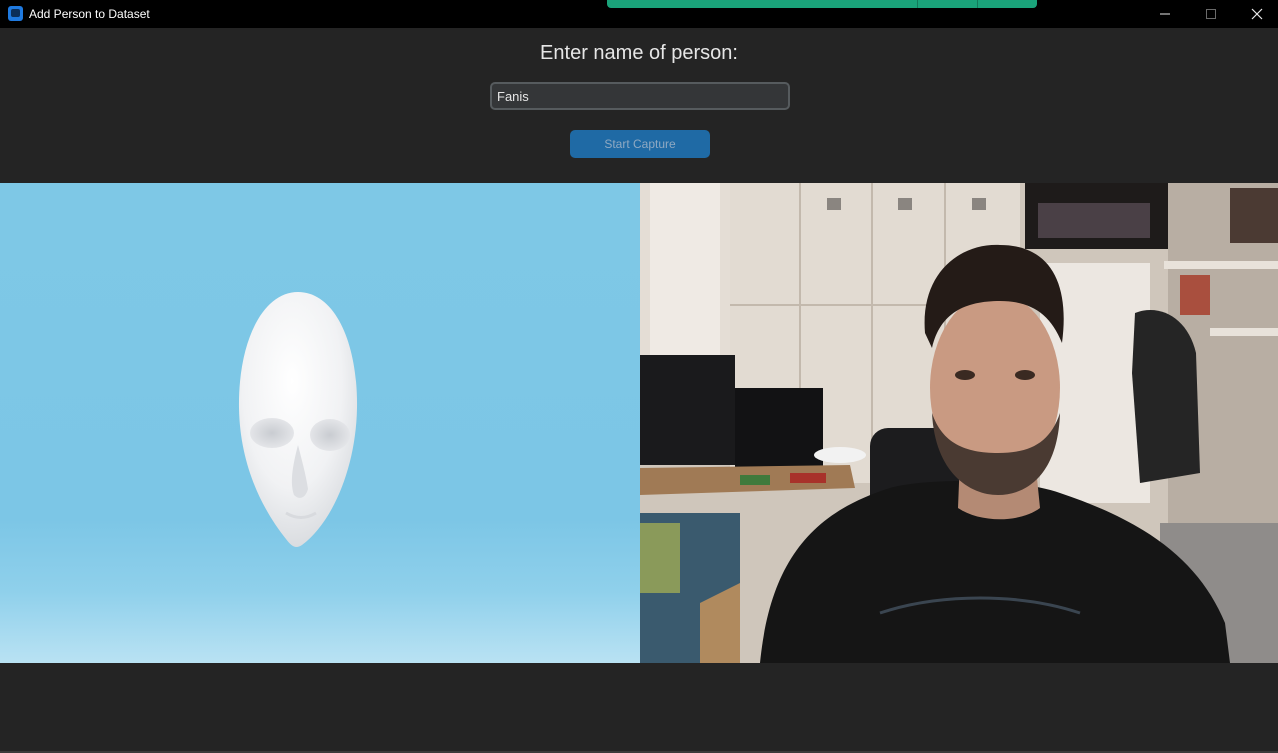 The height and width of the screenshot is (753, 1278). I want to click on person-name-input, so click(640, 96).